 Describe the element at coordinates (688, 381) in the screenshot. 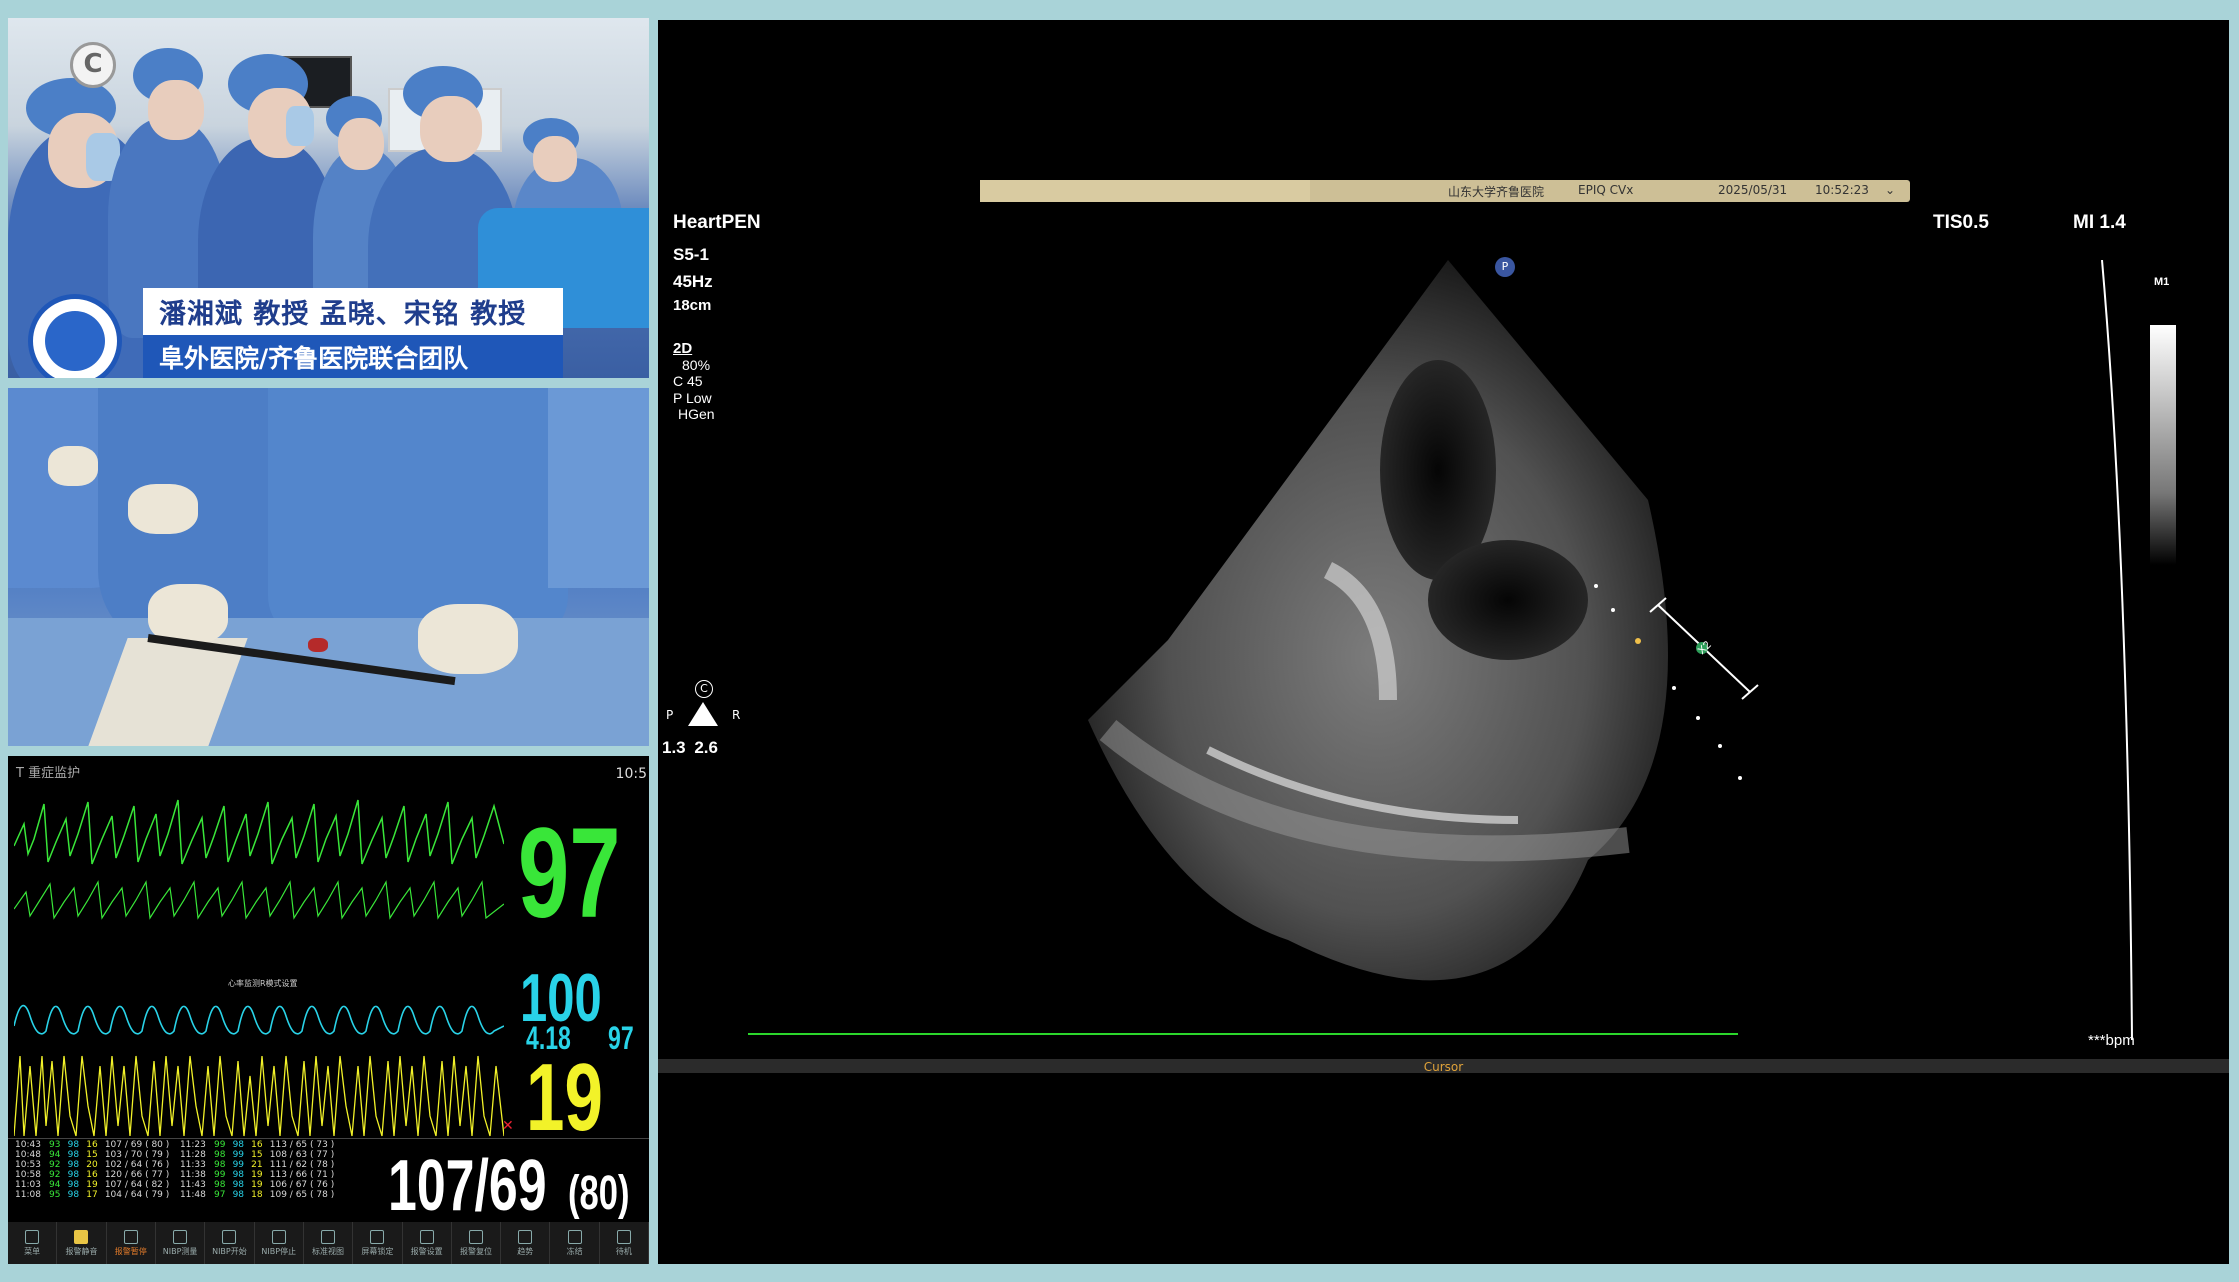

I see `compress: C 45` at that location.